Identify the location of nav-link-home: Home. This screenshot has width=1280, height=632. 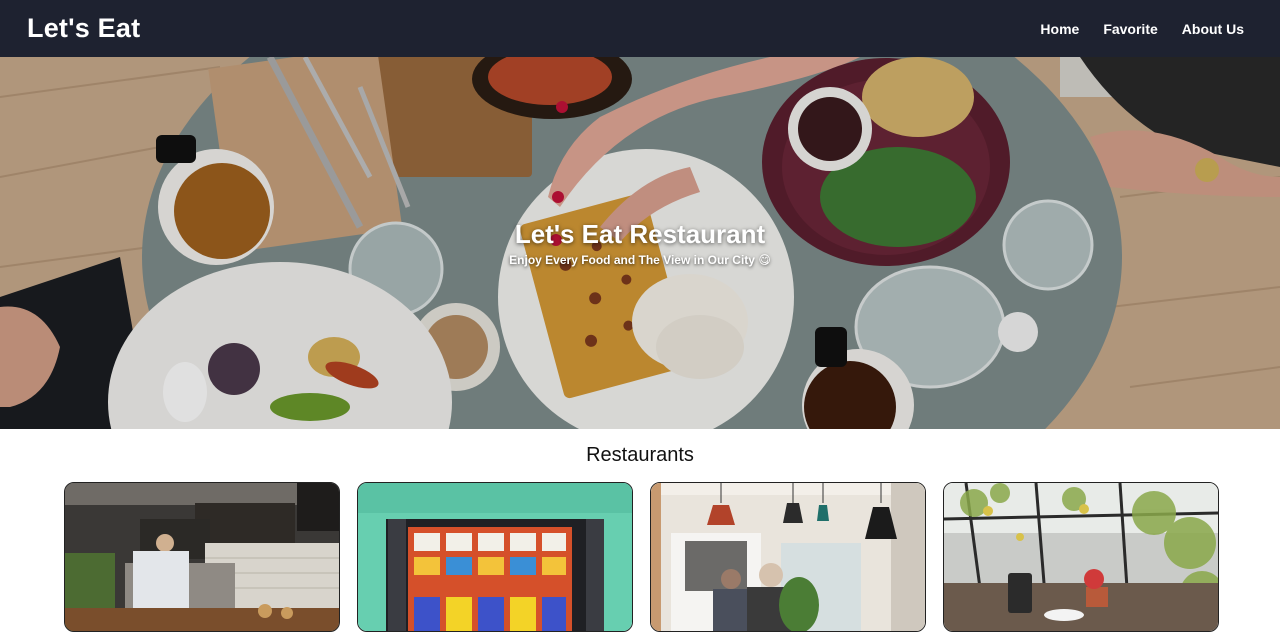
(1059, 29).